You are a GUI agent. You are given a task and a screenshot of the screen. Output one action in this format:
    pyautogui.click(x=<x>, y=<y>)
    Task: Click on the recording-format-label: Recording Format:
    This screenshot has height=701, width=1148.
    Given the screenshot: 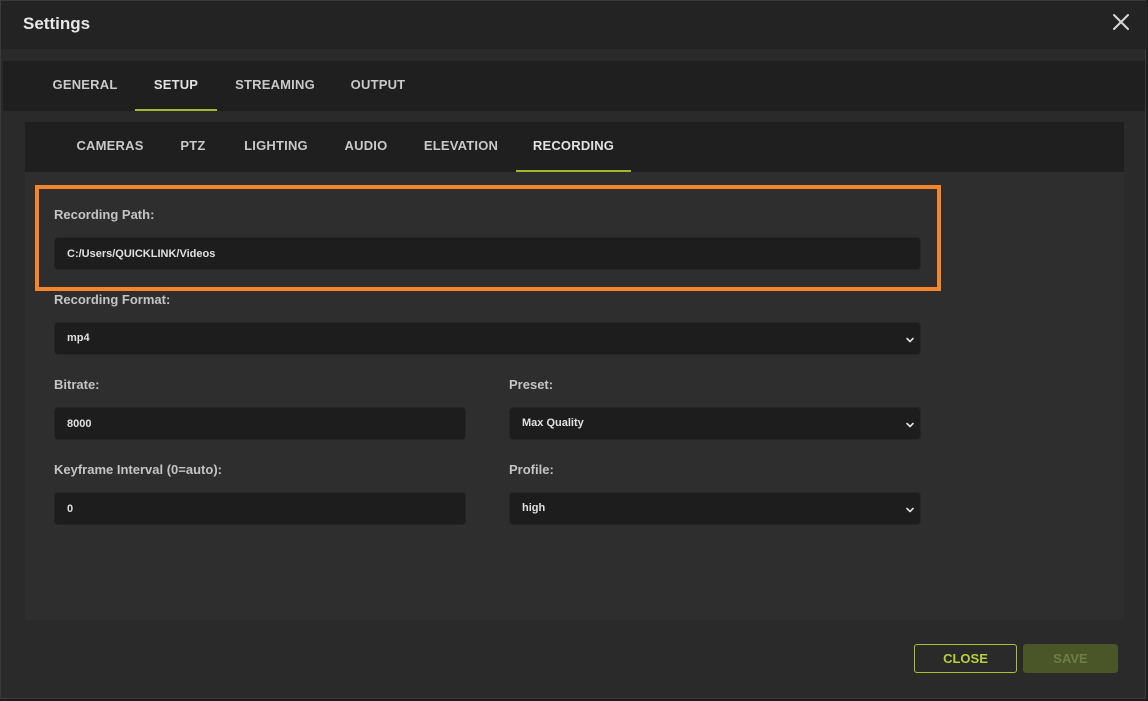 What is the action you would take?
    pyautogui.click(x=112, y=299)
    